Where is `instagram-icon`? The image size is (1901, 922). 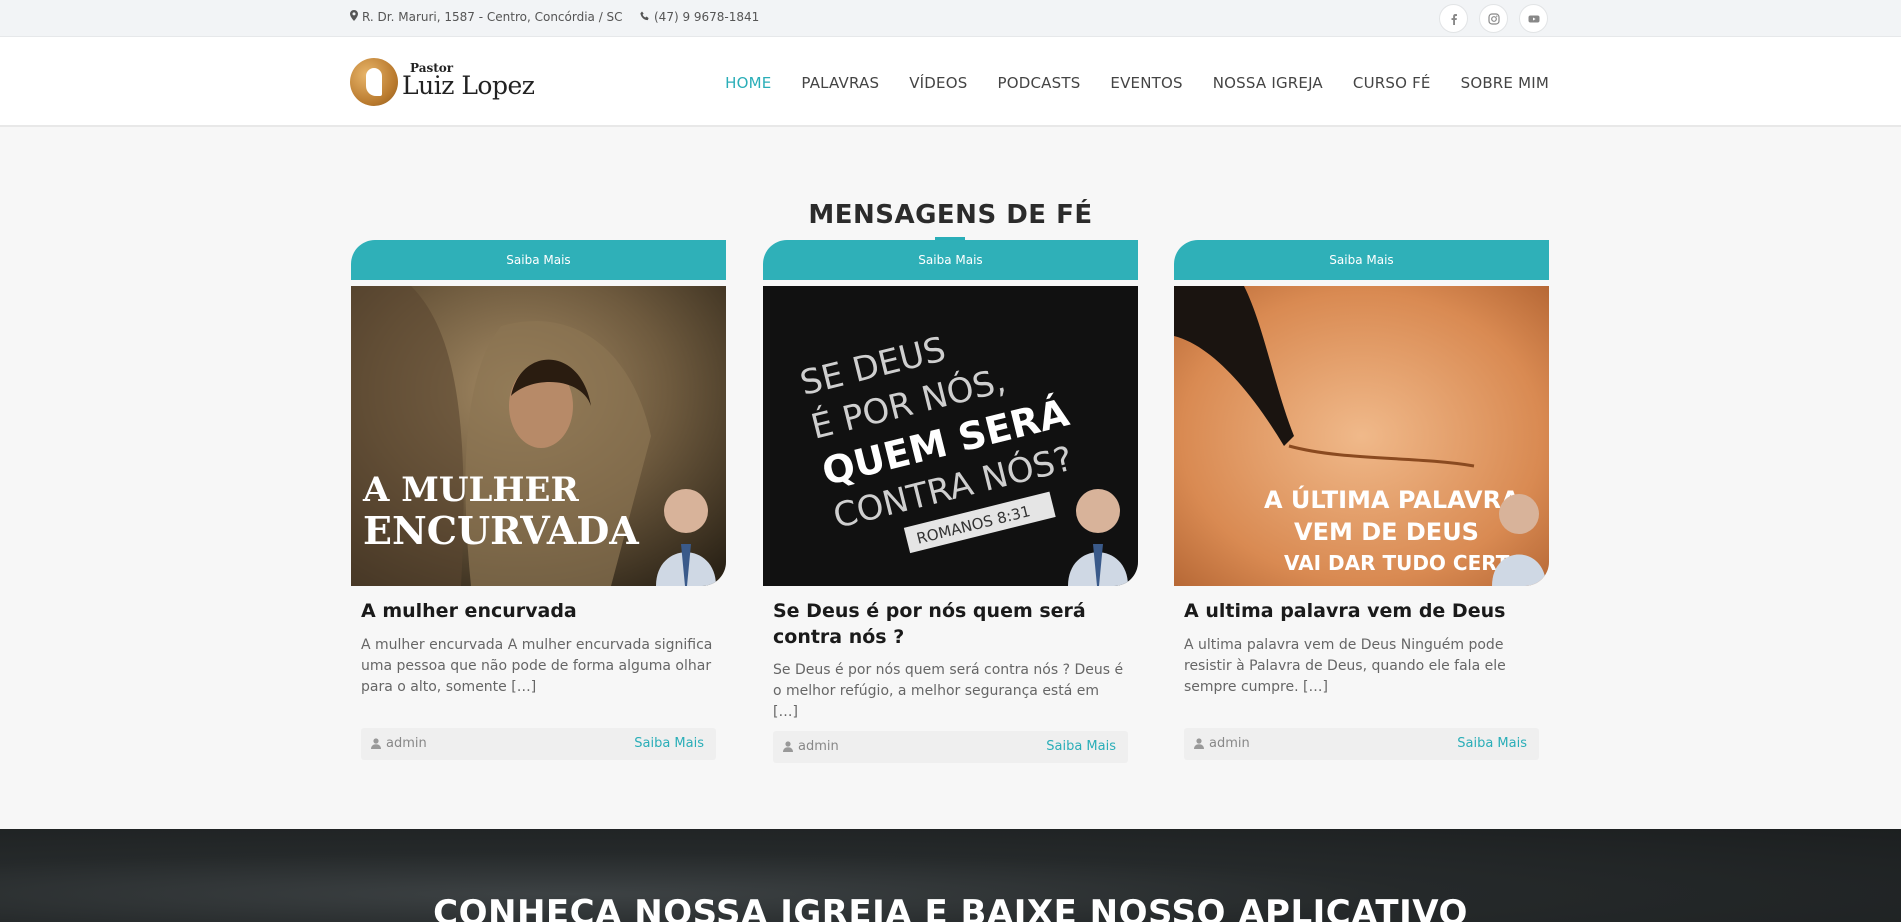 instagram-icon is located at coordinates (1493, 18).